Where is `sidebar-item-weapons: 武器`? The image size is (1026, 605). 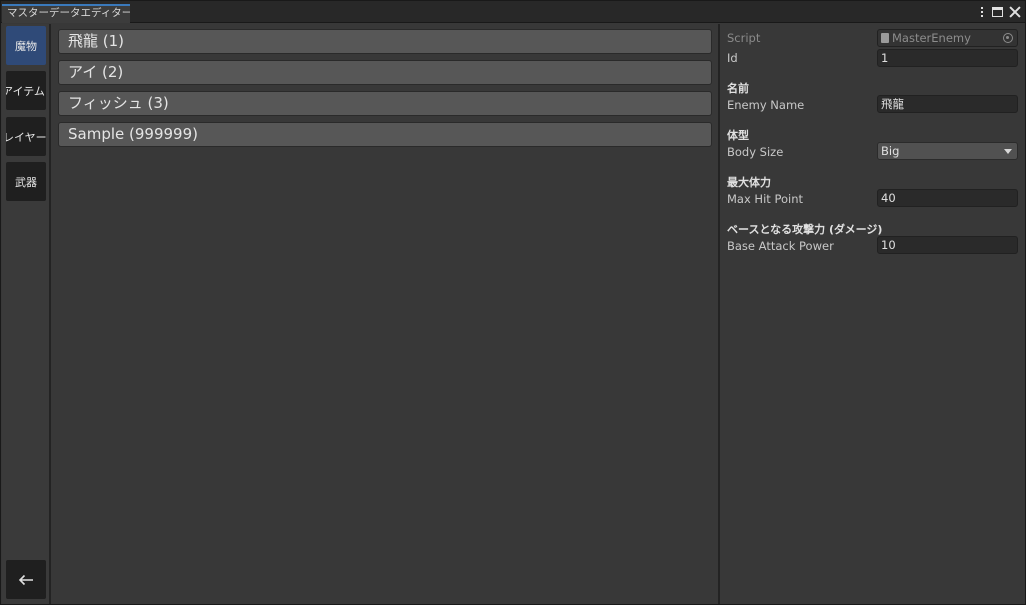
sidebar-item-weapons: 武器 is located at coordinates (26, 181).